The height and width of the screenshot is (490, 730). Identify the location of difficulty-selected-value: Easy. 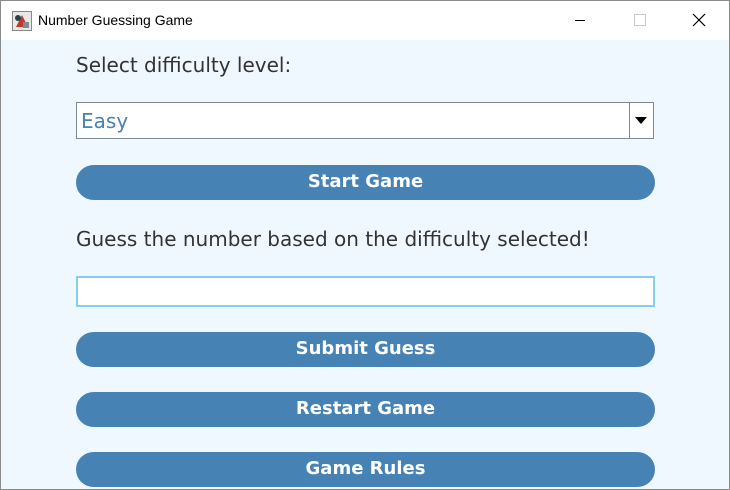
(105, 121).